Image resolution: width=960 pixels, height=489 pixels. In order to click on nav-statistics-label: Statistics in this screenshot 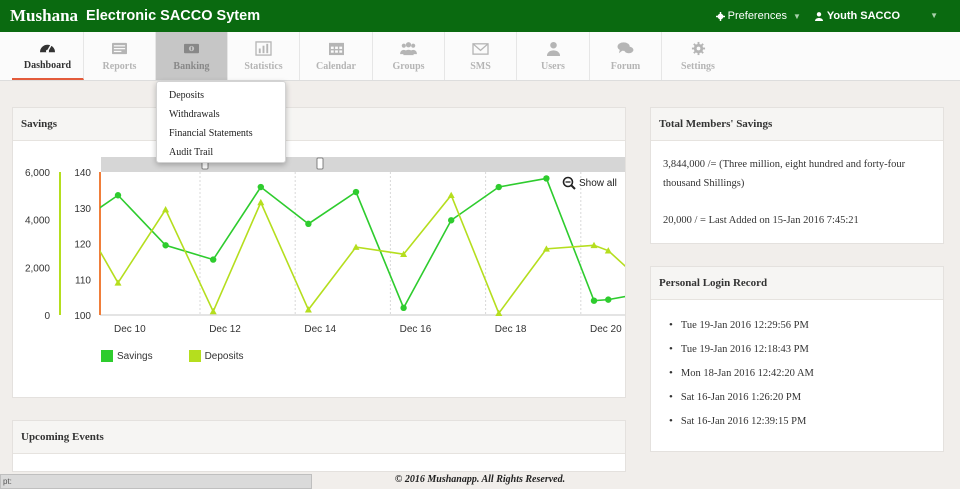, I will do `click(263, 66)`.